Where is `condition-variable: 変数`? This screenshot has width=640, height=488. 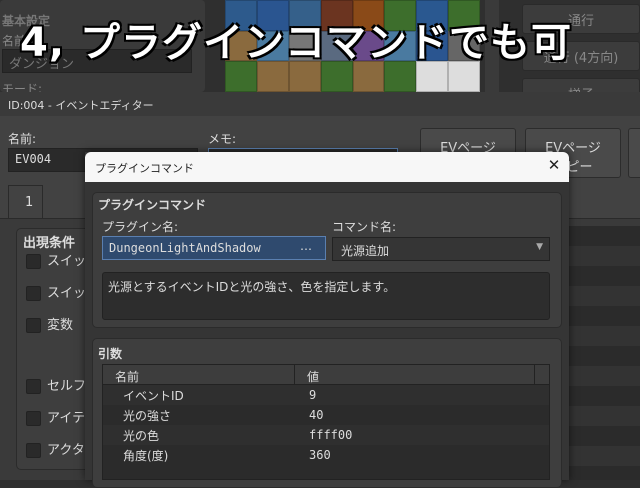 condition-variable: 変数 is located at coordinates (56, 323).